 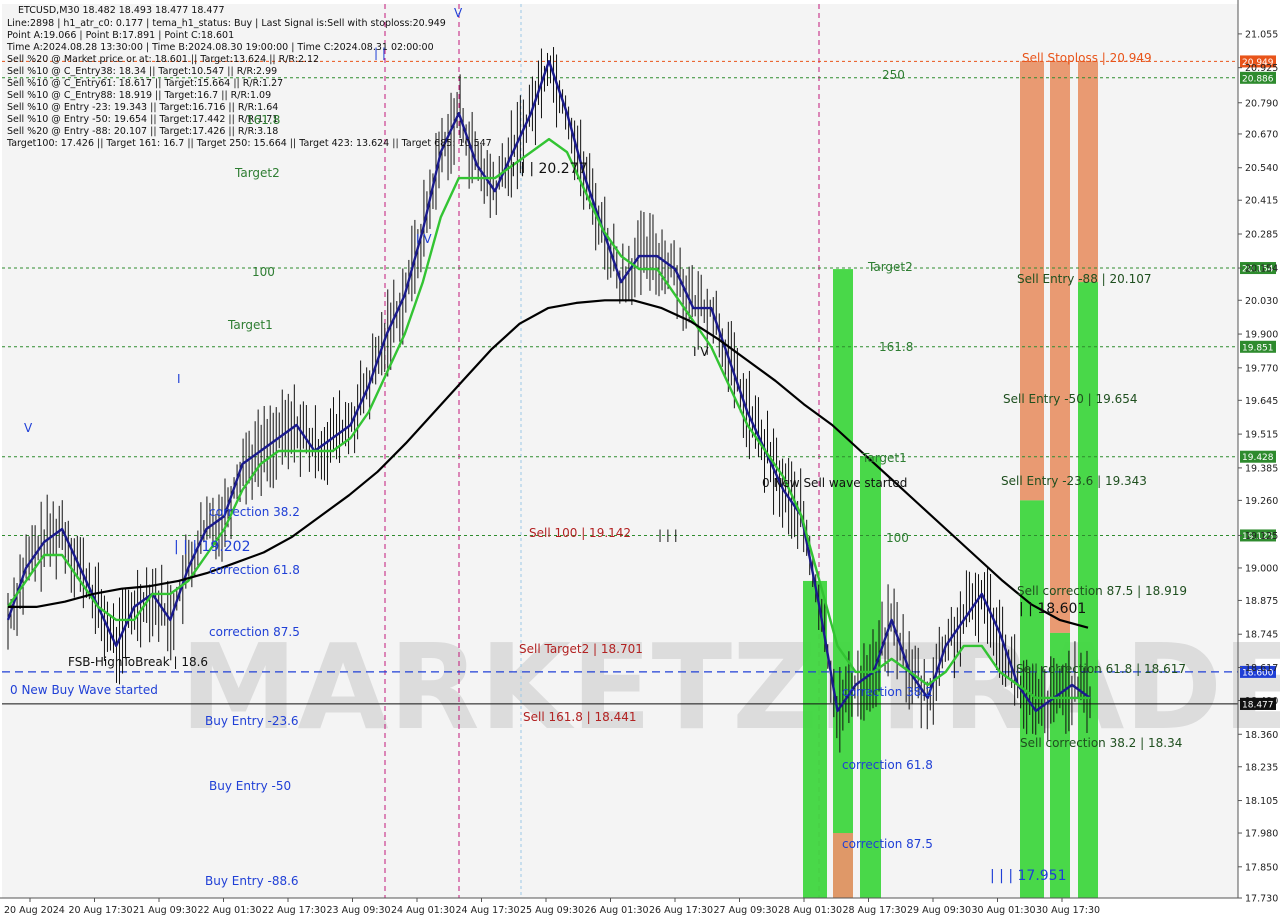 What do you see at coordinates (1261, 234) in the screenshot?
I see `price-tick-label-7: 20.285` at bounding box center [1261, 234].